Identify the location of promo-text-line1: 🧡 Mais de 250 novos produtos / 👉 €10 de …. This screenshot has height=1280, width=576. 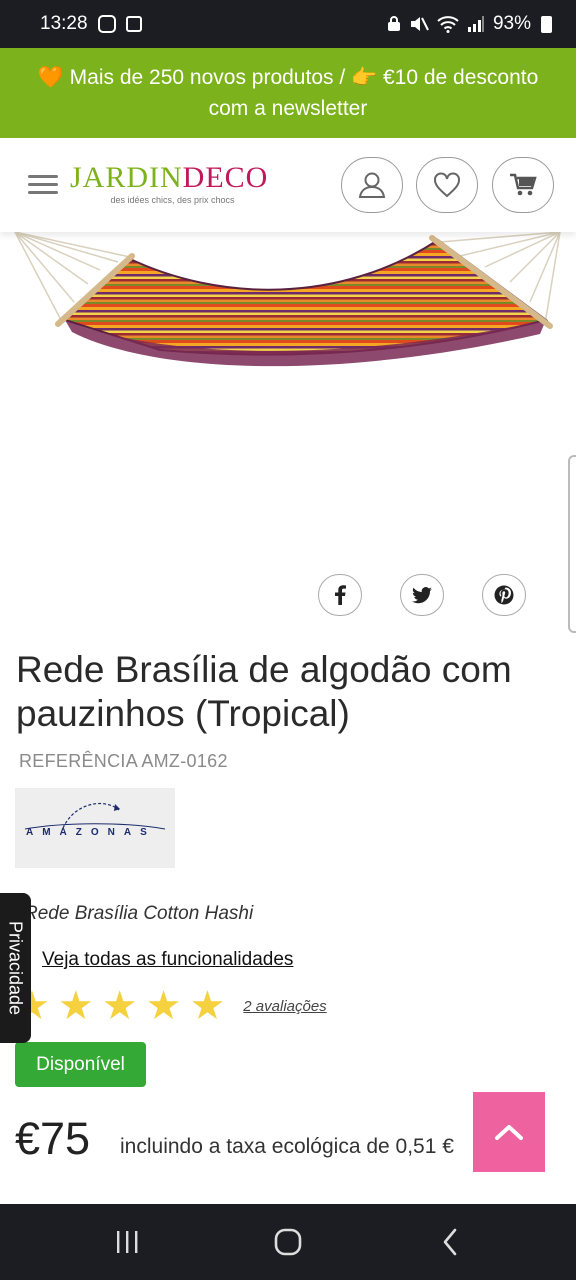
(288, 77).